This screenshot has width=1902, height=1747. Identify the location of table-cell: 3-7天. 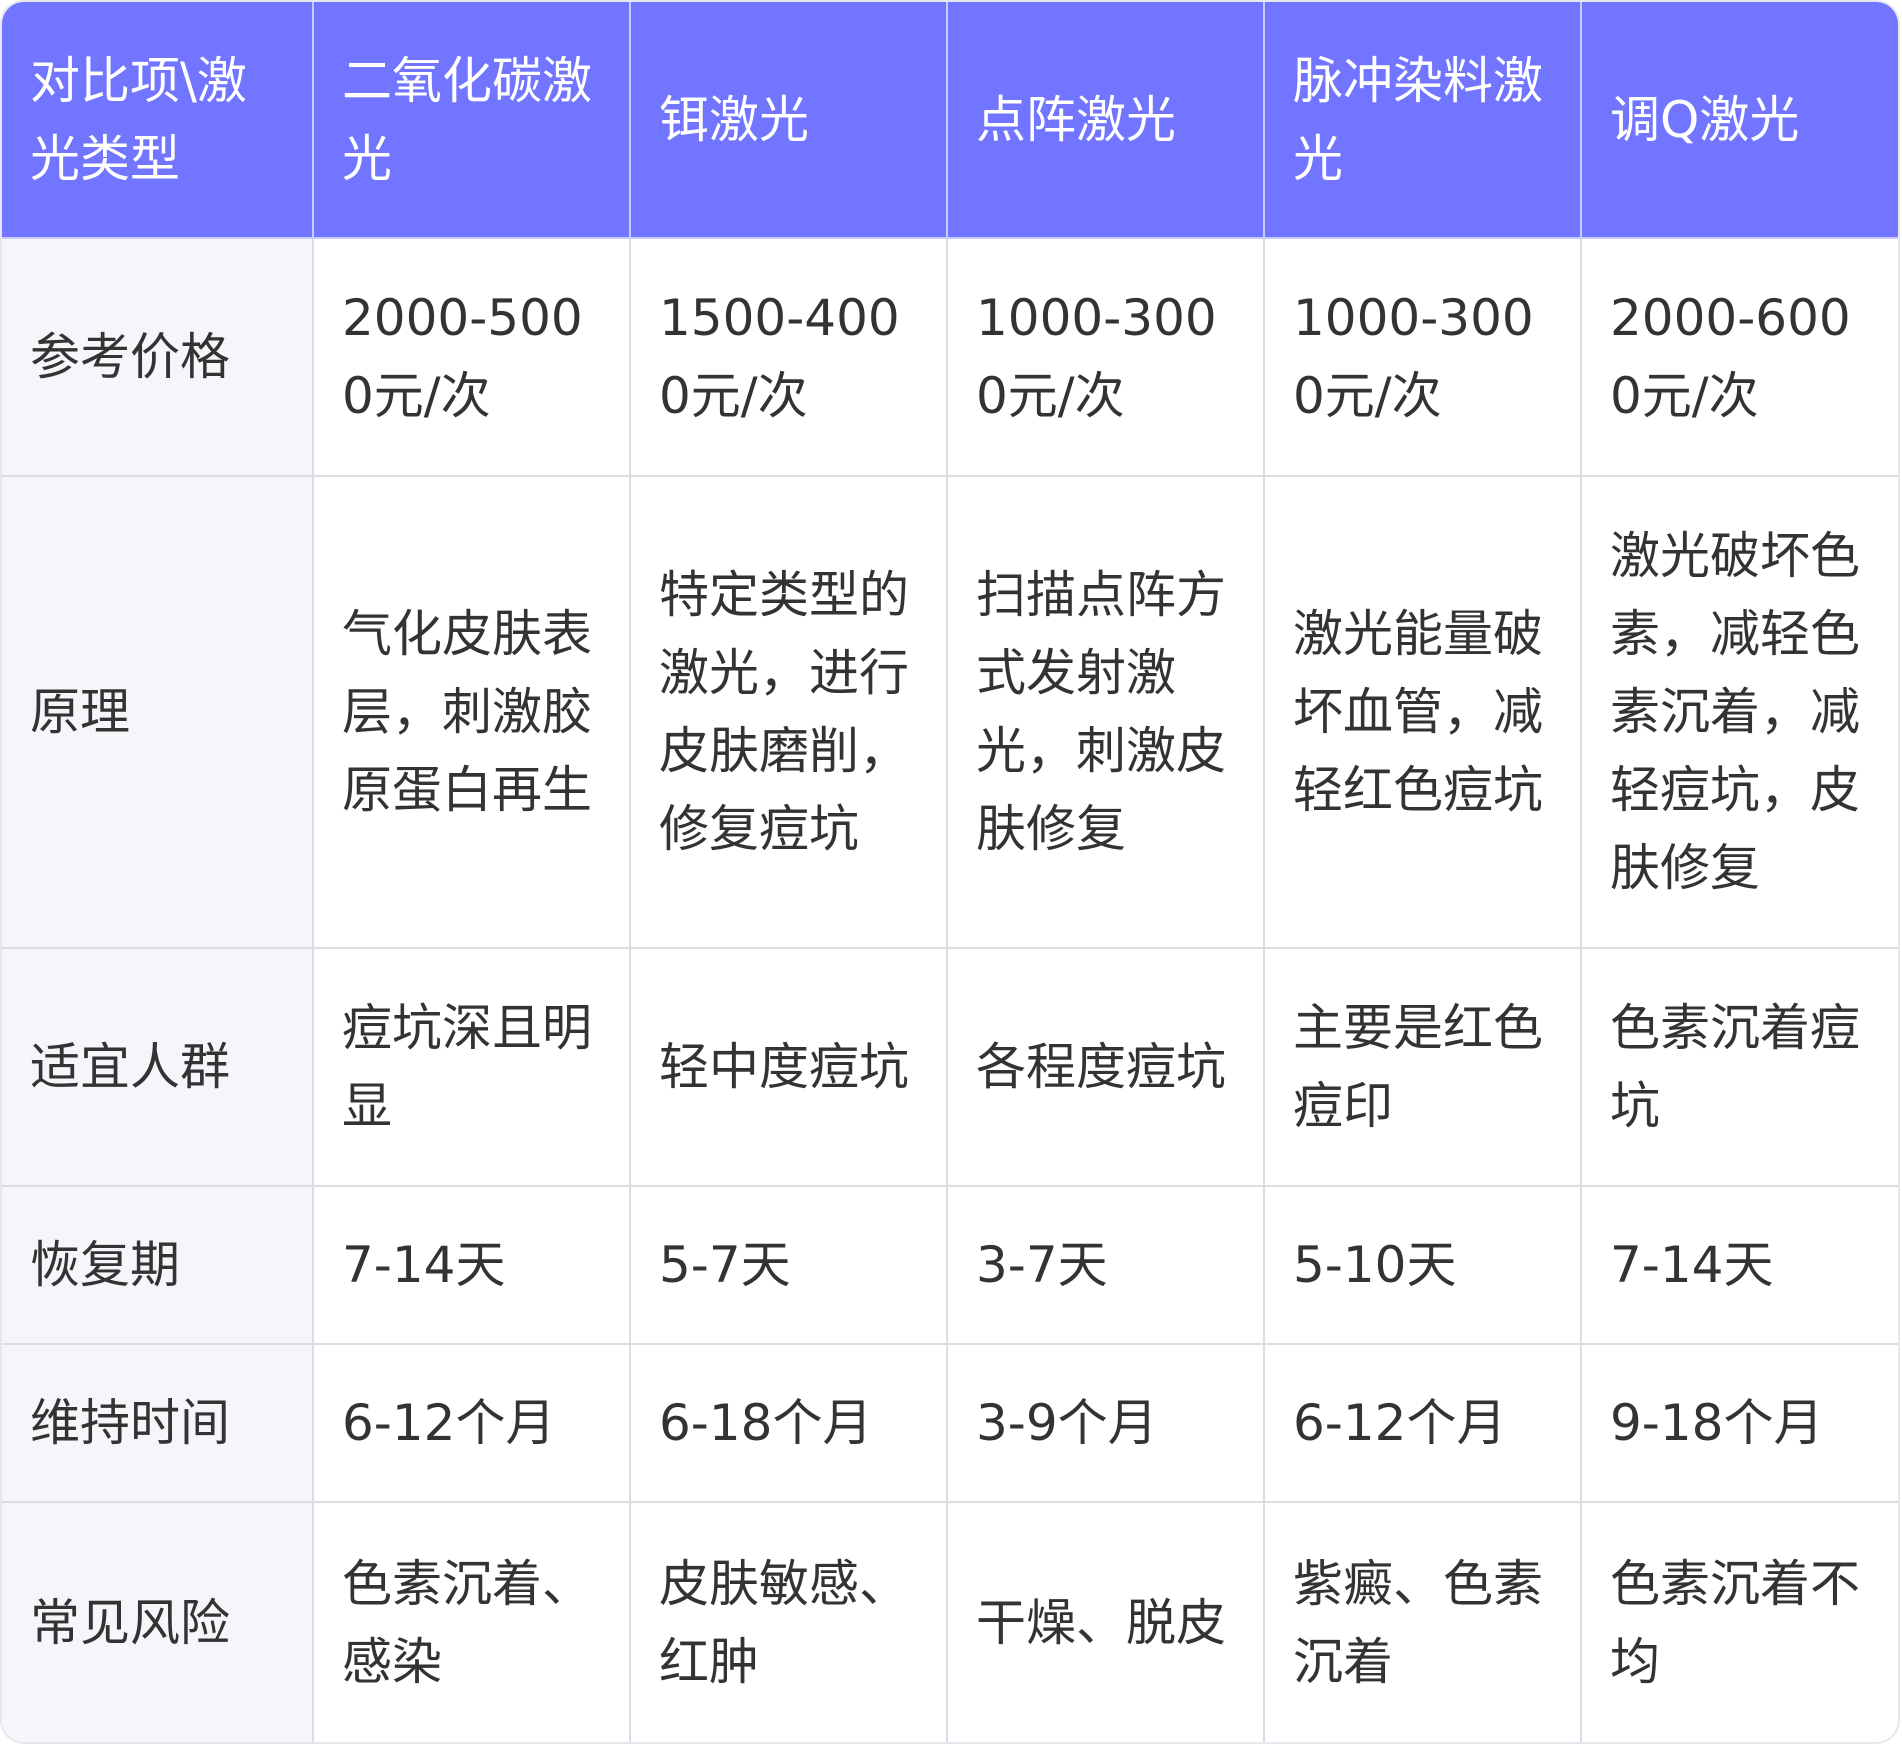
(1105, 1265).